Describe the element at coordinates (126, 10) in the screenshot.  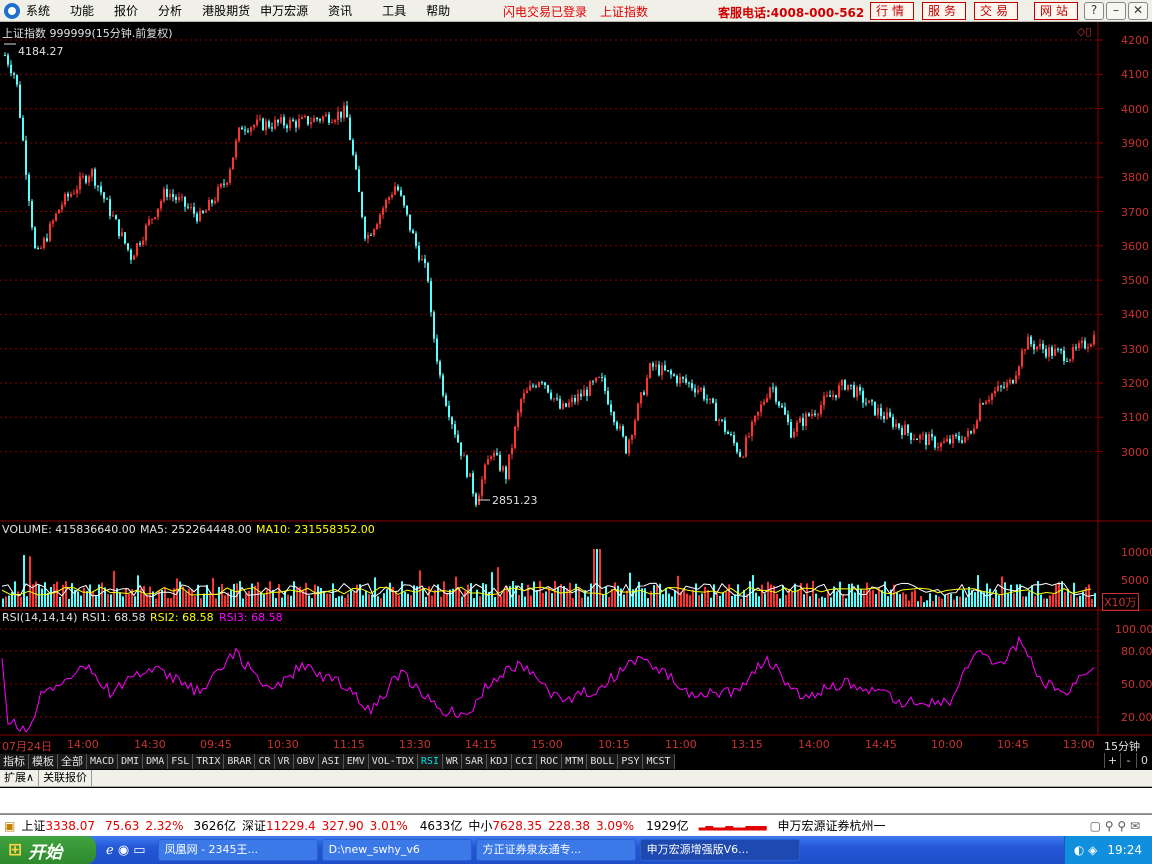
I see `menu-quote: 报价` at that location.